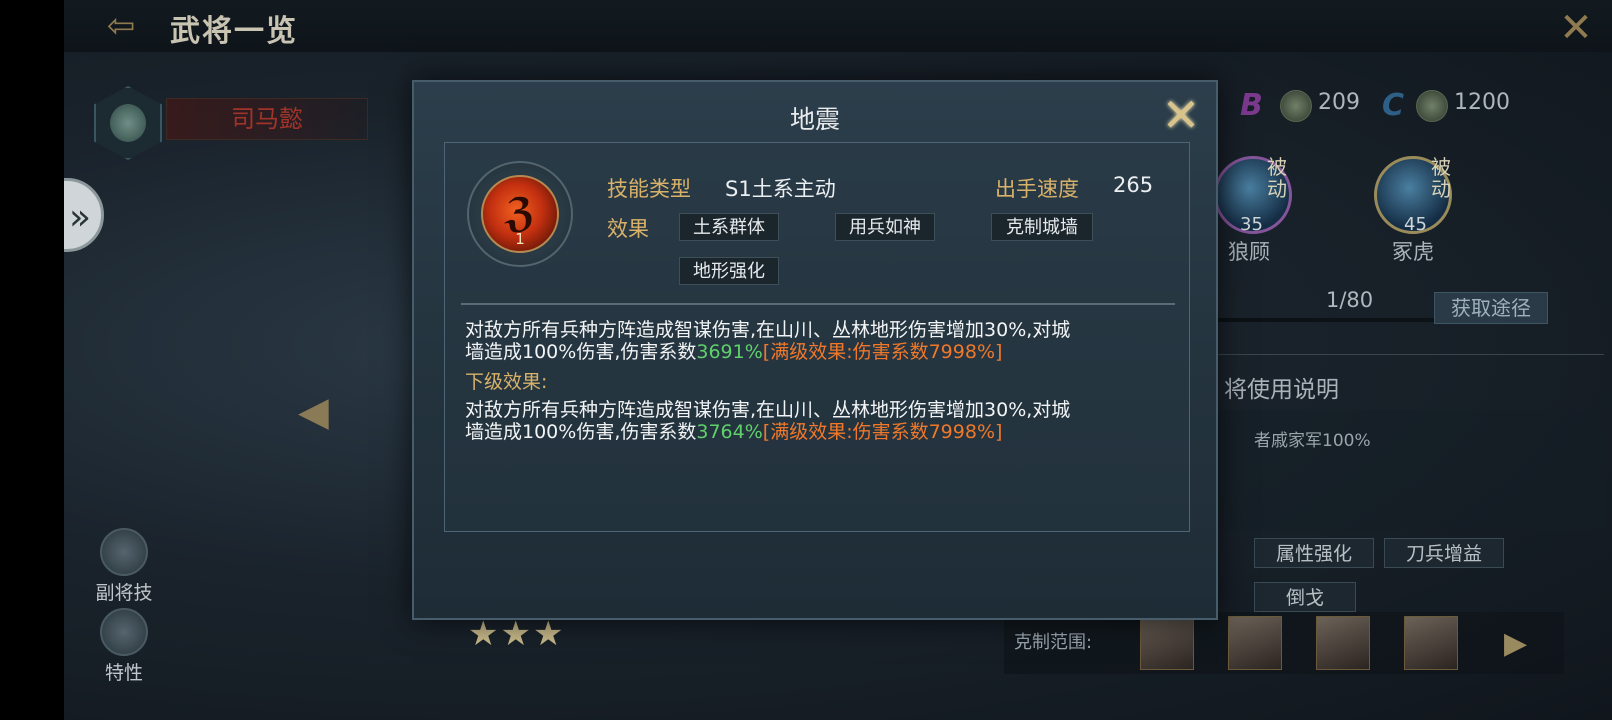 The height and width of the screenshot is (720, 1612). What do you see at coordinates (1251, 224) in the screenshot?
I see `skill-level: 35` at bounding box center [1251, 224].